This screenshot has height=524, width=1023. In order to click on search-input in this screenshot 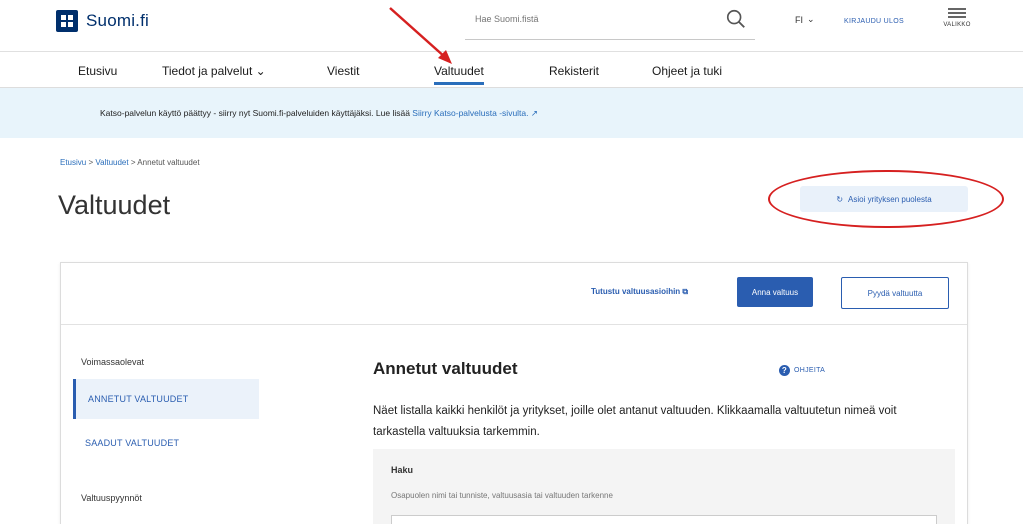, I will do `click(595, 19)`.